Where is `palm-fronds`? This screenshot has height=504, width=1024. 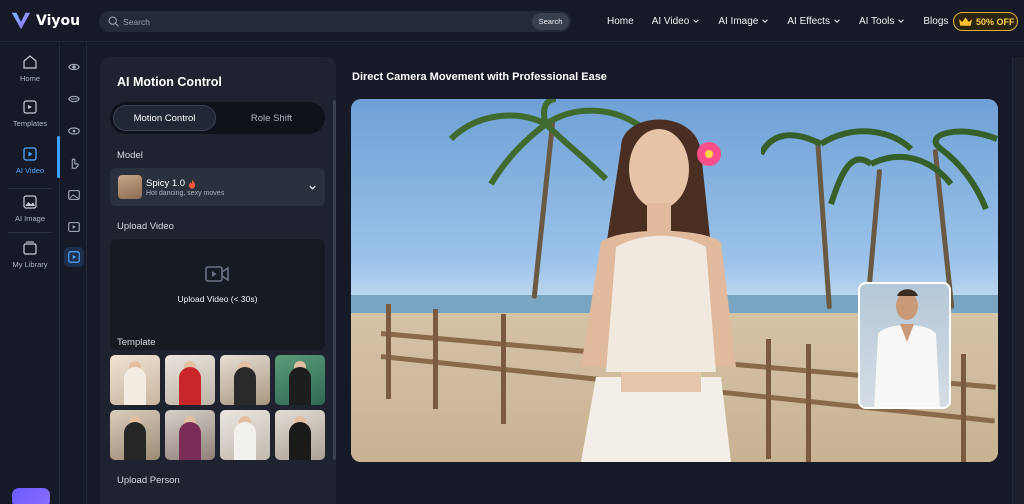
palm-fronds is located at coordinates (879, 169).